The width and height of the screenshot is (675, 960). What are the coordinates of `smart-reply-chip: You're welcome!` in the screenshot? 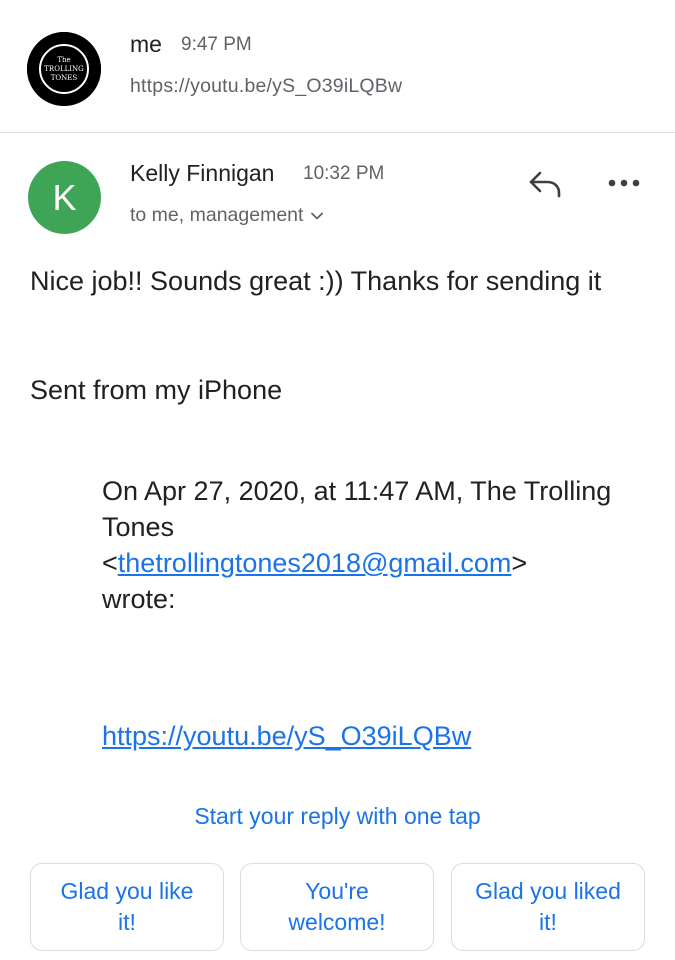 It's located at (337, 907).